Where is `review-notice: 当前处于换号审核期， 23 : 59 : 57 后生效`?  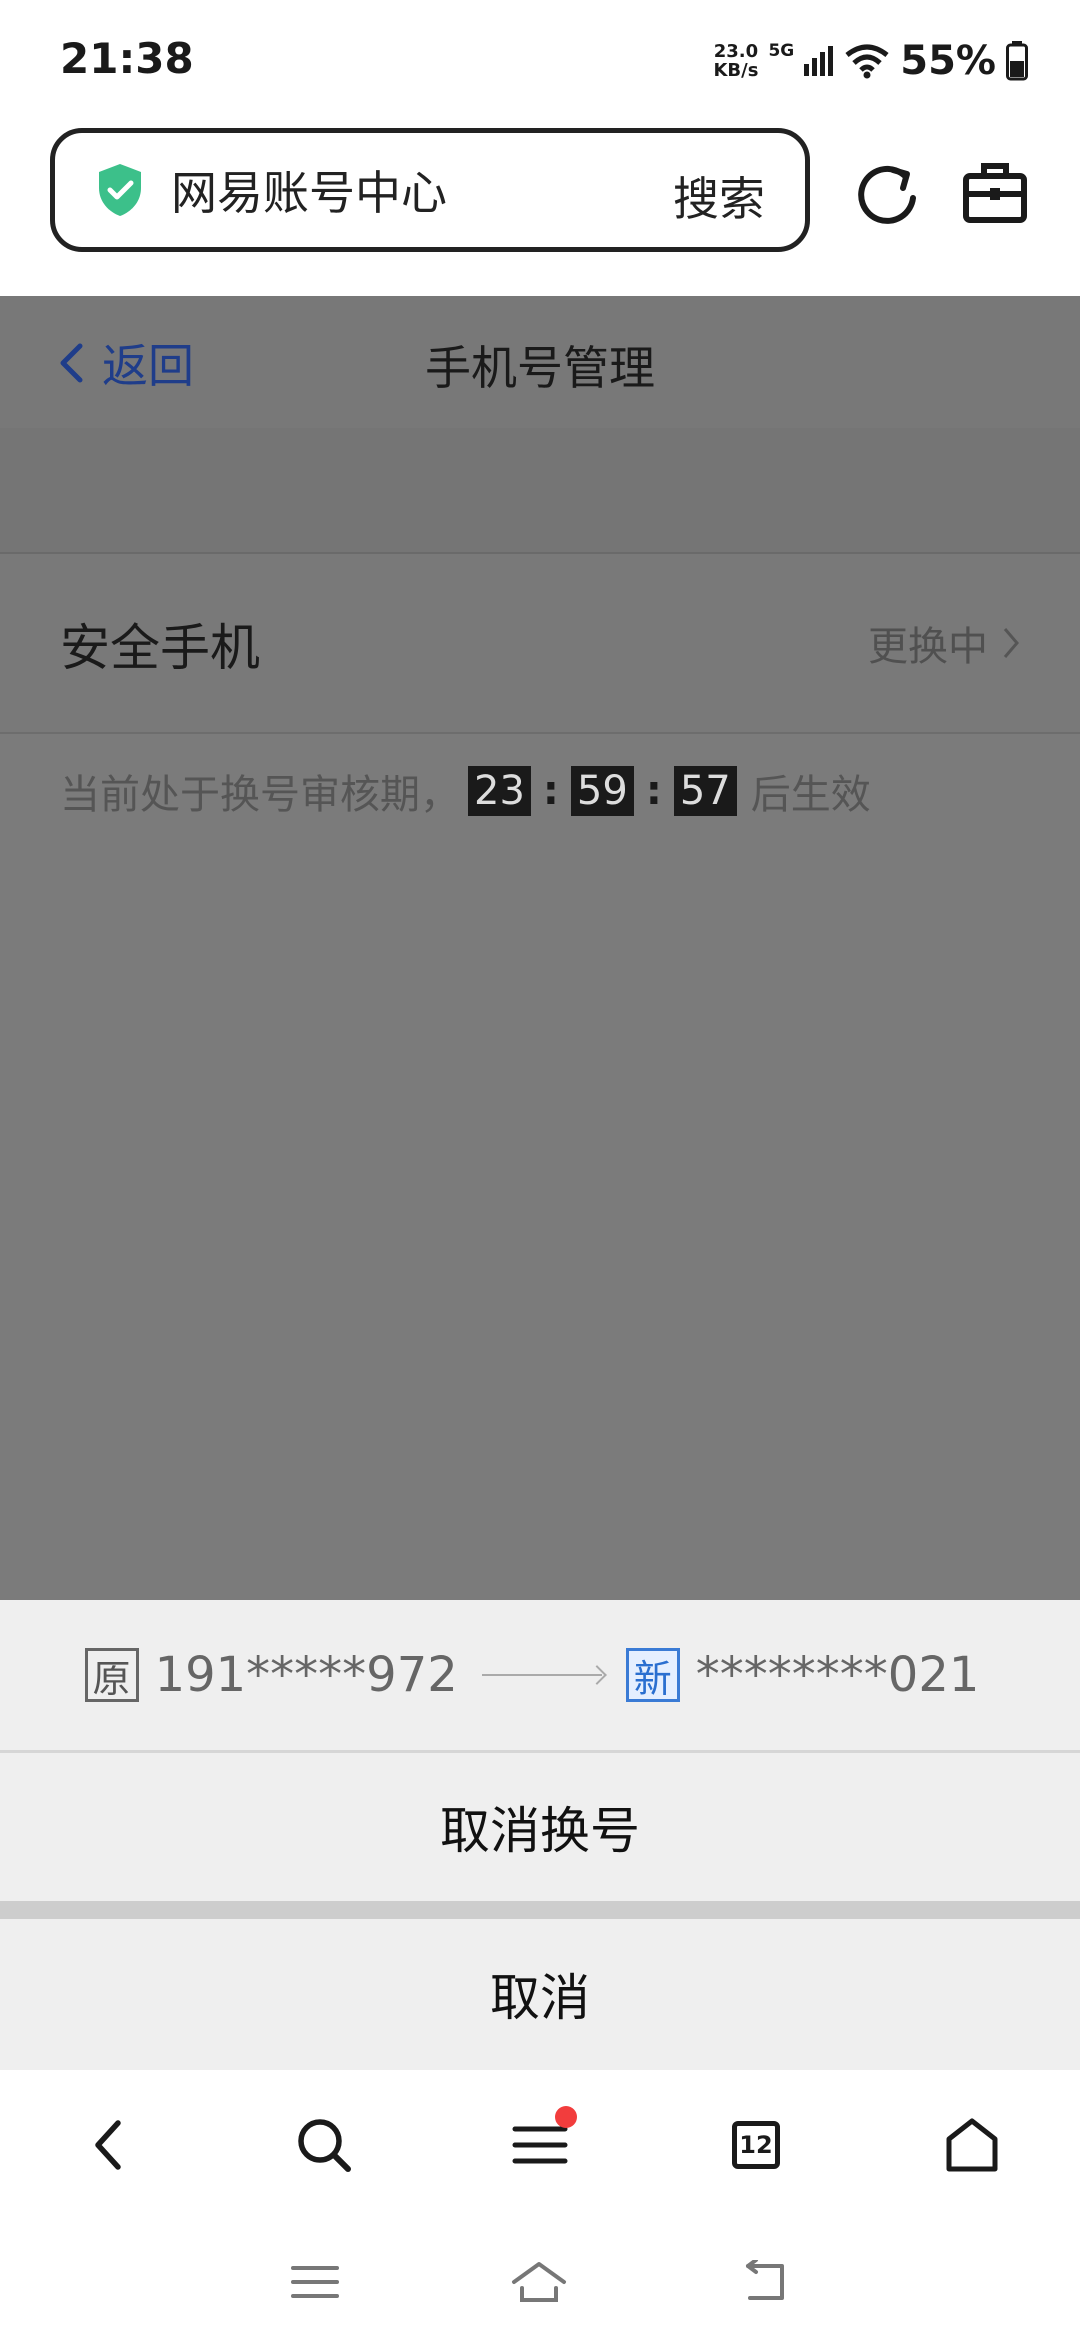 review-notice: 当前处于换号审核期， 23 : 59 : 57 后生效 is located at coordinates (465, 792).